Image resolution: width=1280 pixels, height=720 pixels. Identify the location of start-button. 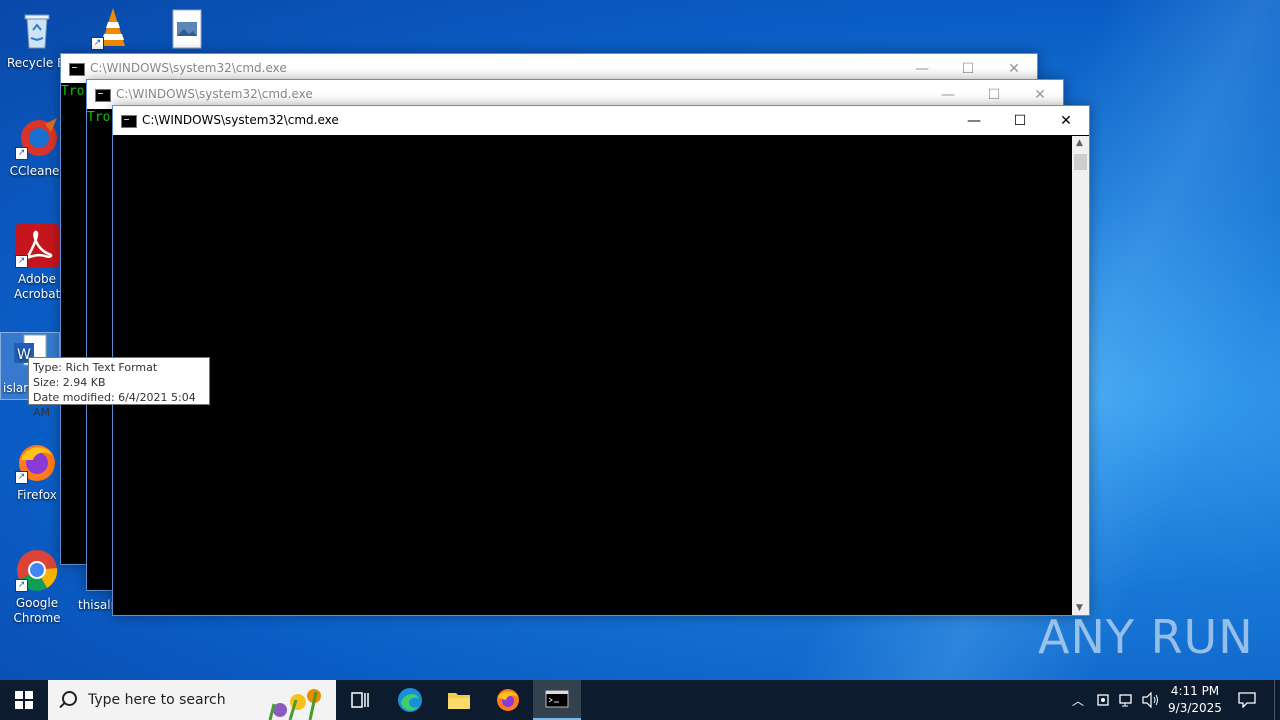
(24, 700).